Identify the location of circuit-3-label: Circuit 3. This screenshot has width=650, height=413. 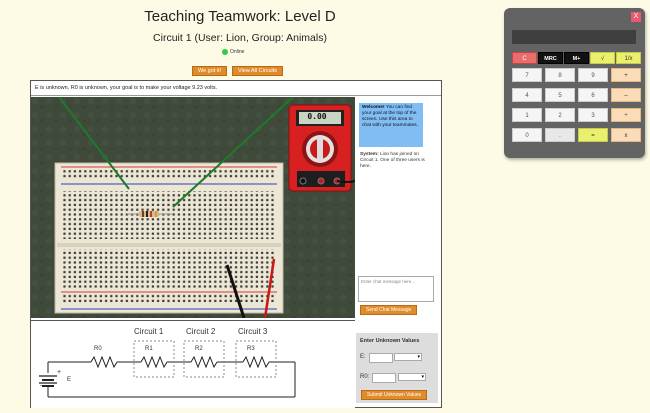
(253, 331).